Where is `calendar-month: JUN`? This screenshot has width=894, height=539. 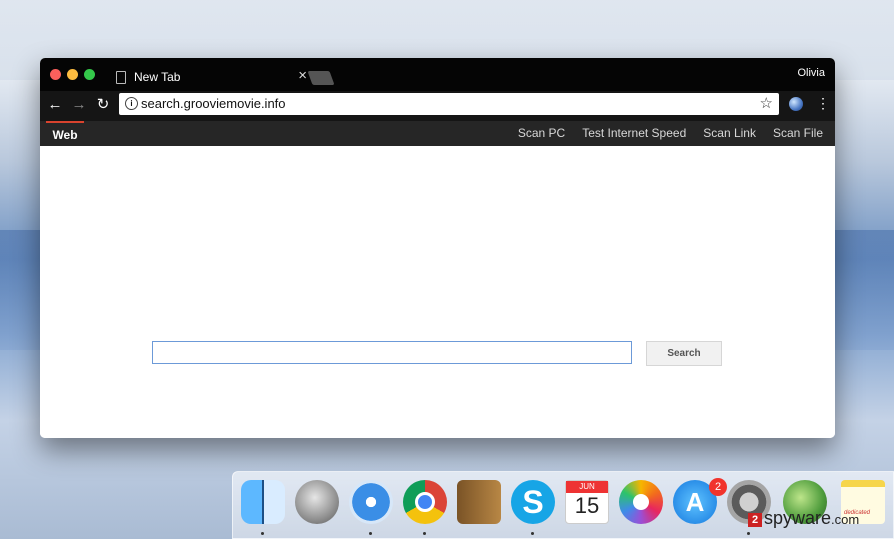 calendar-month: JUN is located at coordinates (587, 487).